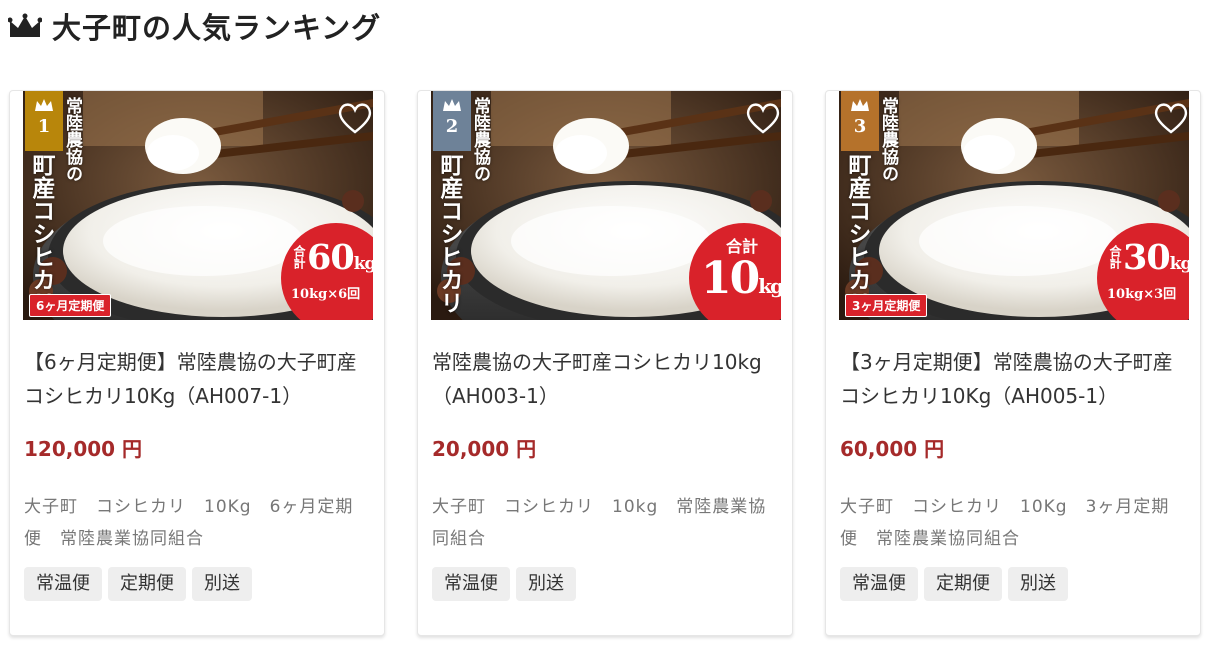 The image size is (1206, 647). Describe the element at coordinates (1005, 523) in the screenshot. I see `product-meta: 大子町 コシヒカリ 10Kg 3ヶ月定期便 常陸農業協同組合` at that location.